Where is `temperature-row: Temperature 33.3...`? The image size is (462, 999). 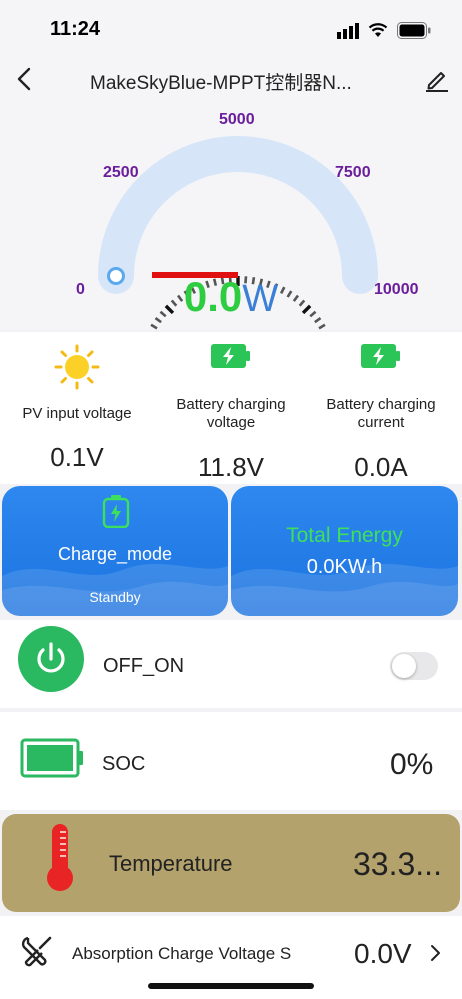 temperature-row: Temperature 33.3... is located at coordinates (231, 863).